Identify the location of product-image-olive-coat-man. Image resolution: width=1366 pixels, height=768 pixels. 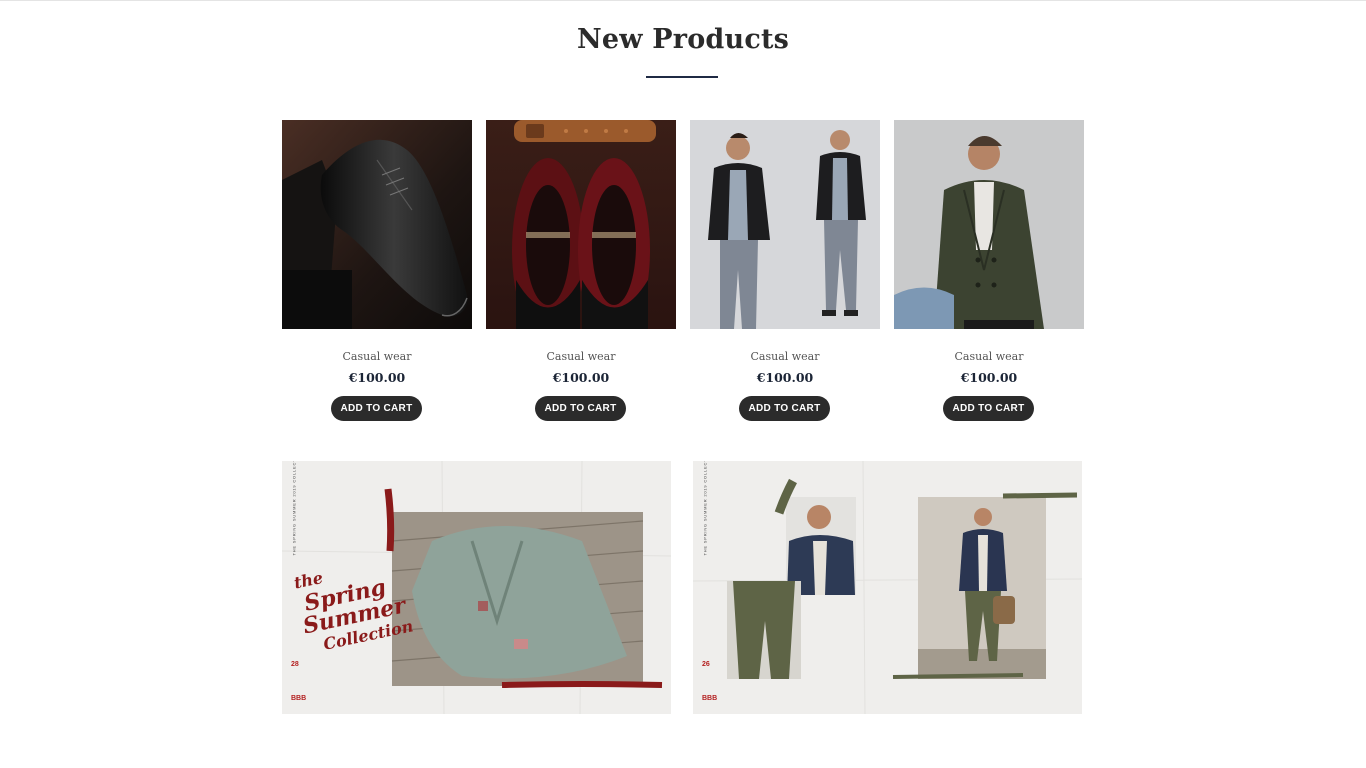
(989, 224).